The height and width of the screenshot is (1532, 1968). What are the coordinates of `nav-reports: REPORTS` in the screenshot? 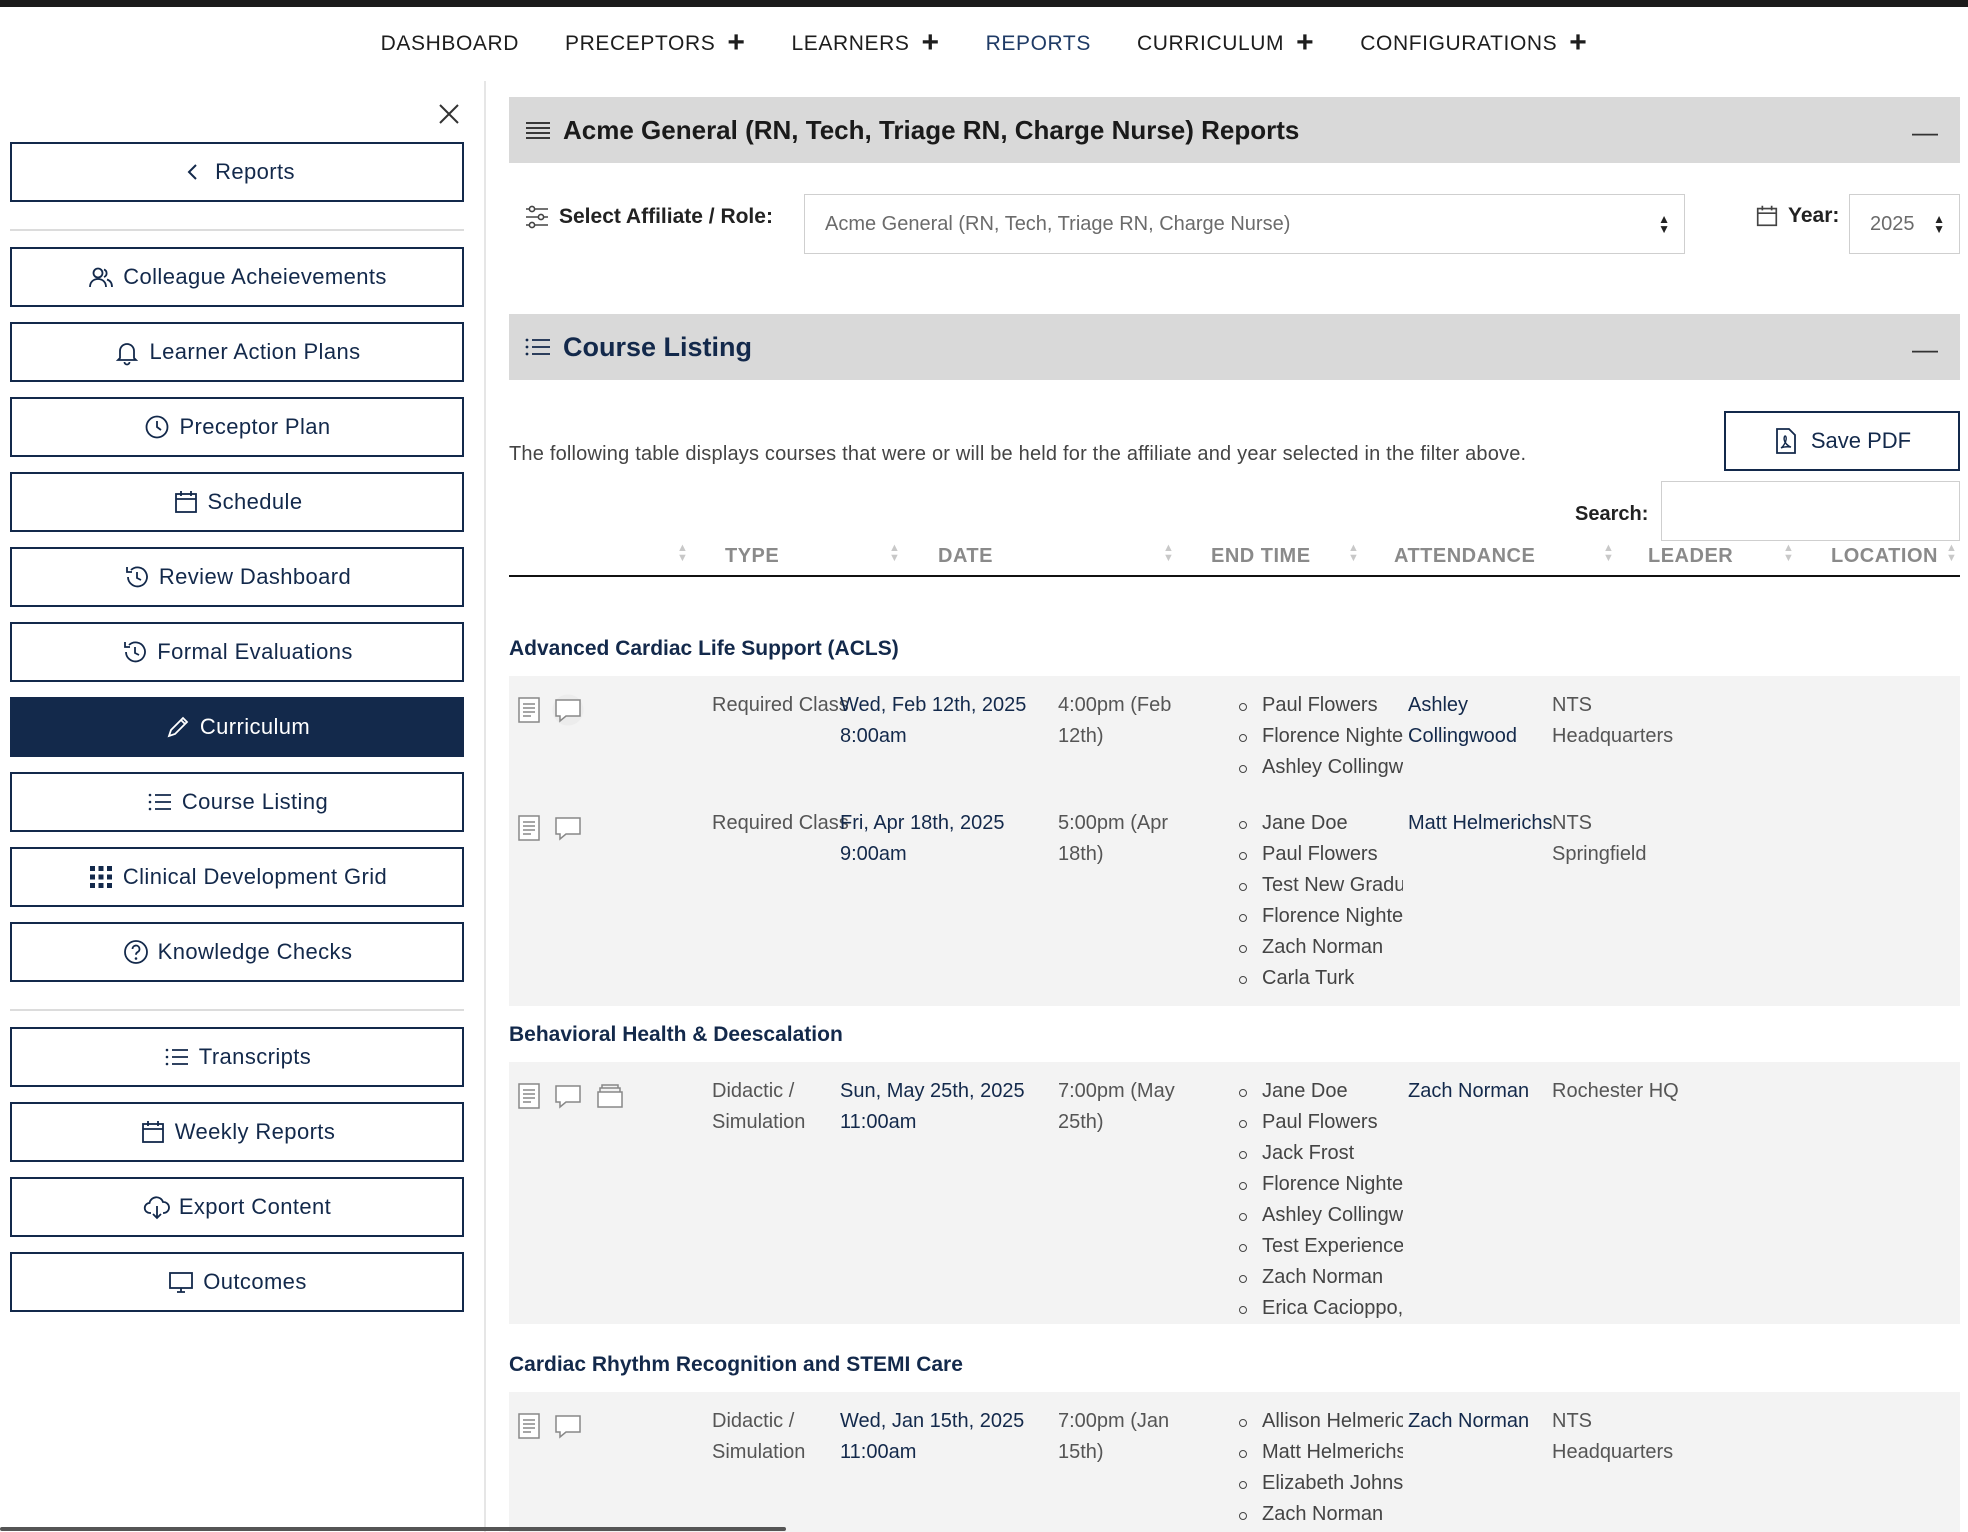 It's located at (1038, 44).